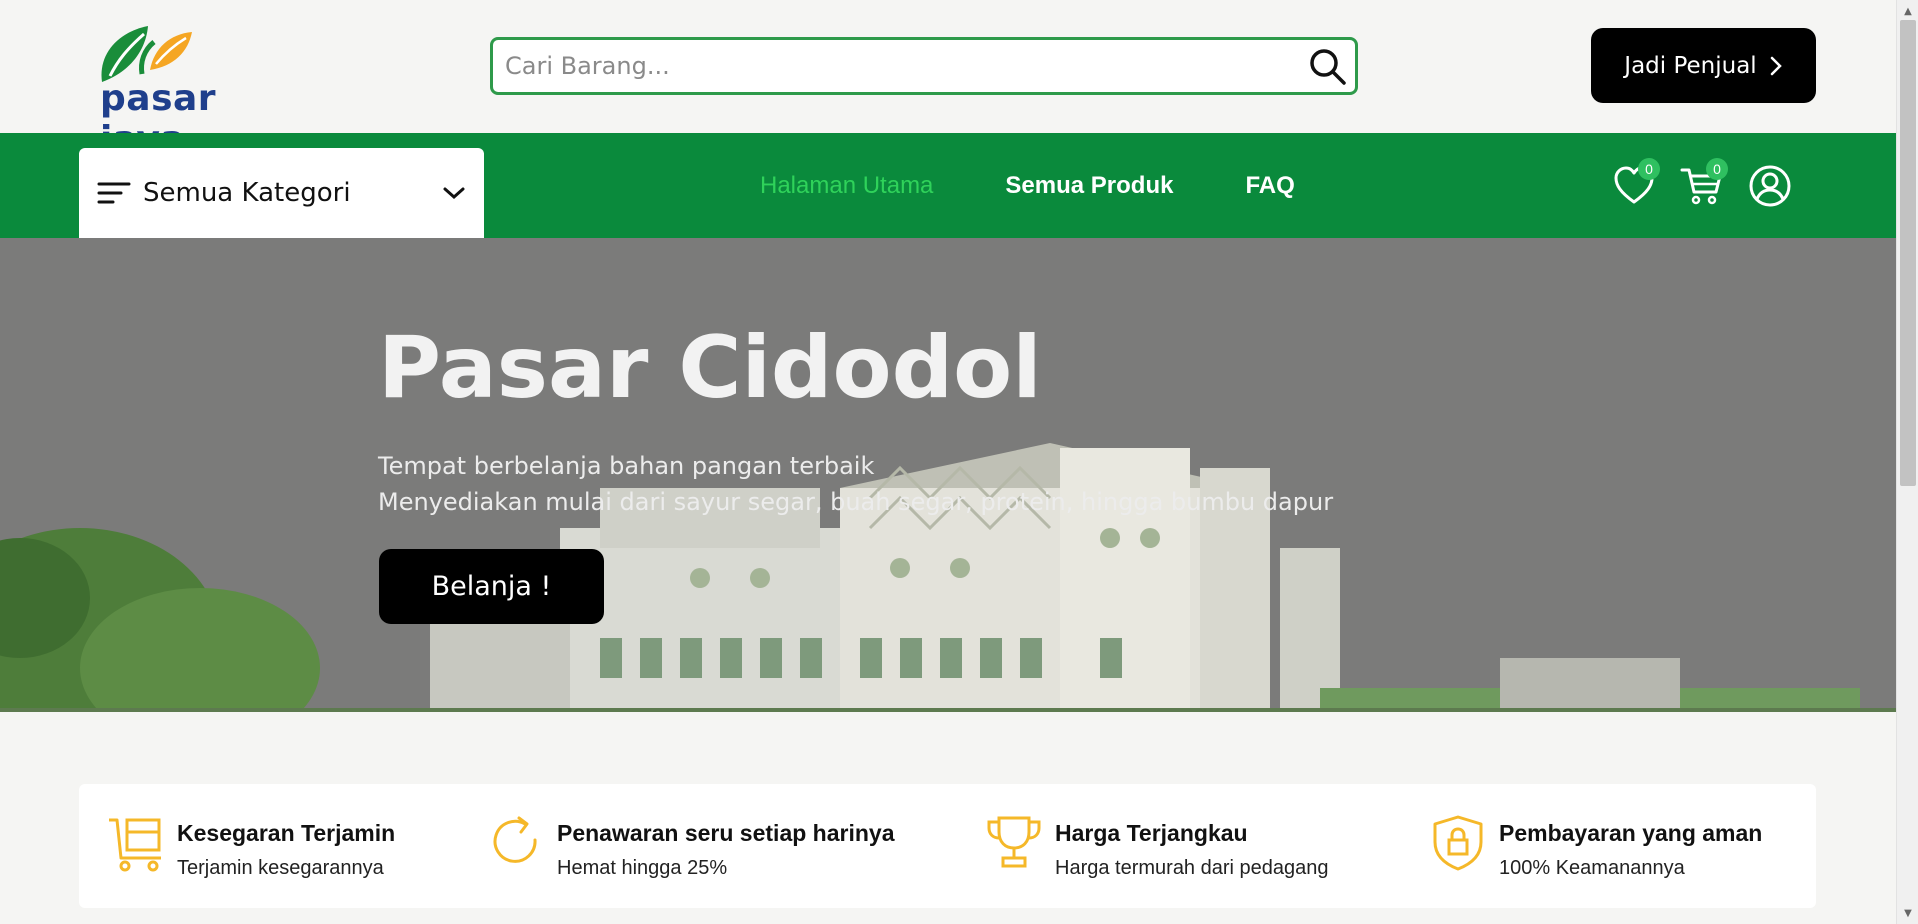  I want to click on shelf-cart-icon, so click(135, 845).